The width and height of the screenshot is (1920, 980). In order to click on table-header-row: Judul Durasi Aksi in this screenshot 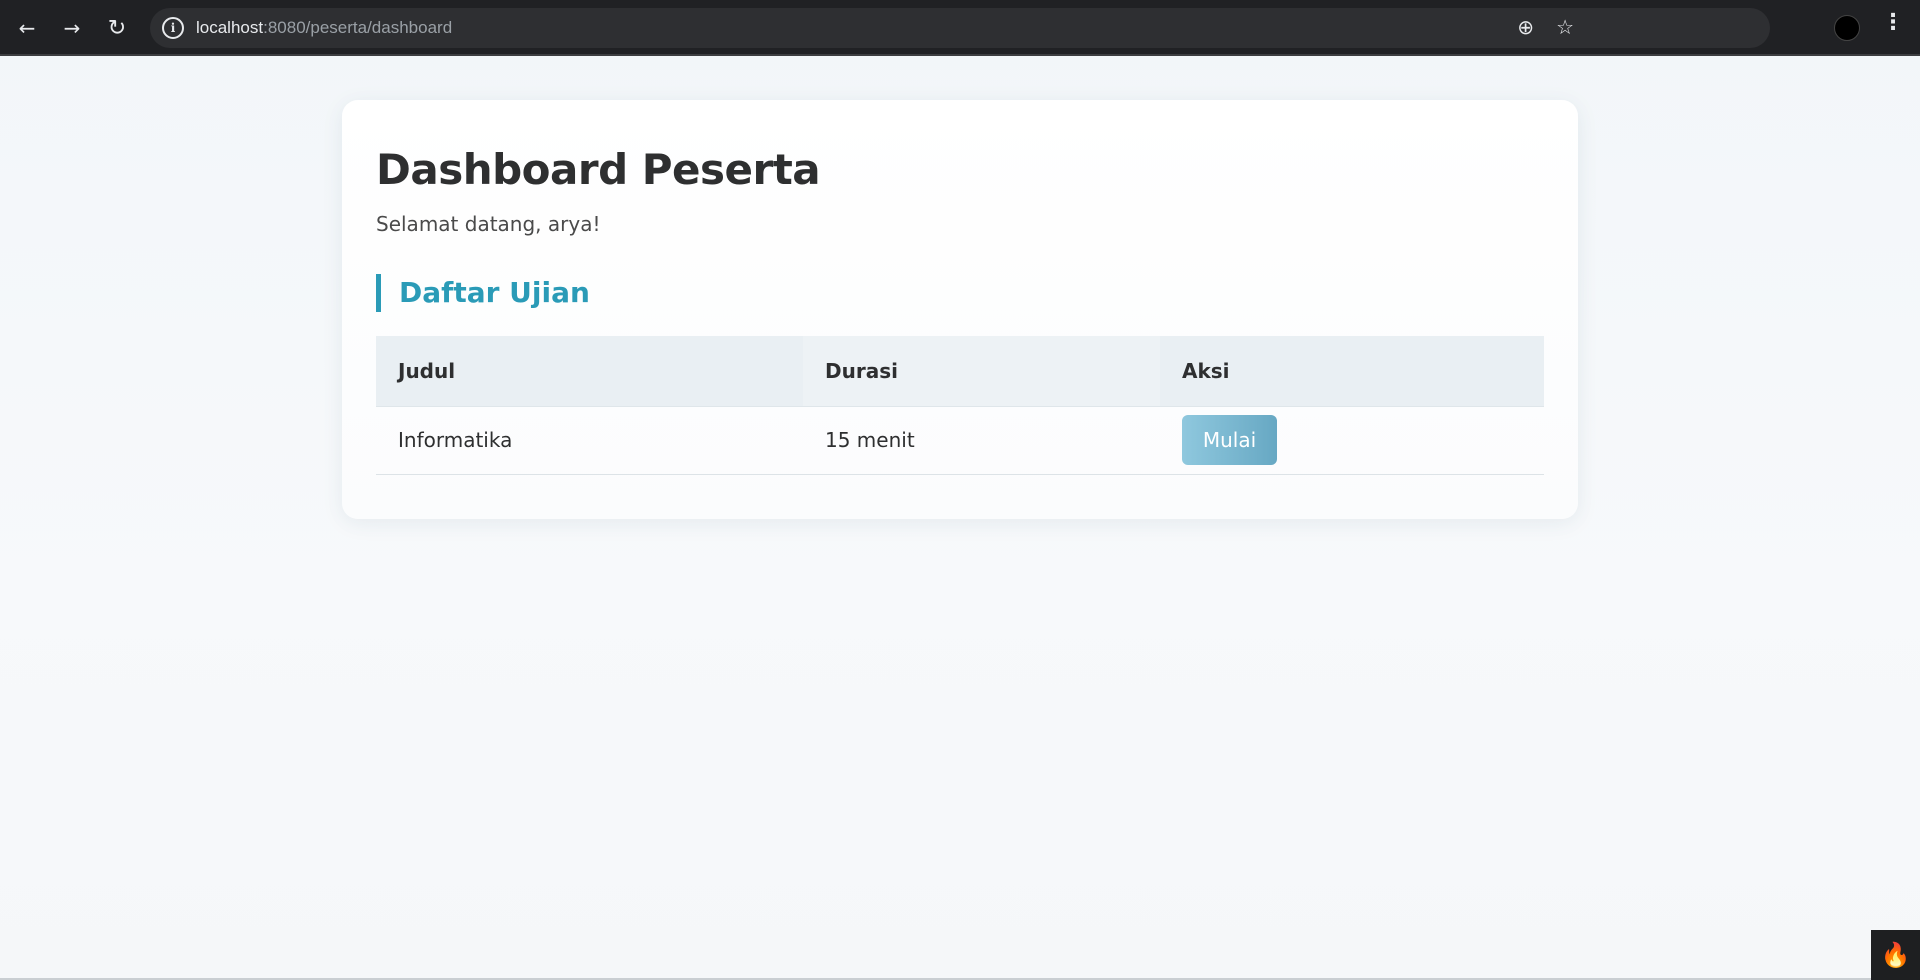, I will do `click(960, 371)`.